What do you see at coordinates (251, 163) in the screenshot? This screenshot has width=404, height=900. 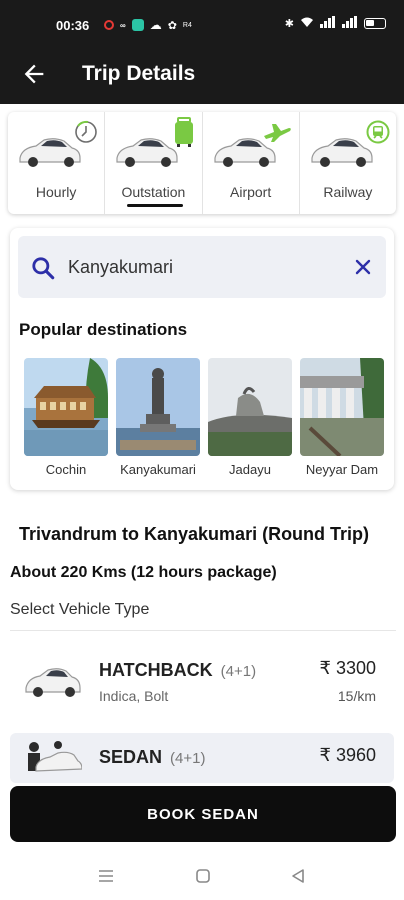 I see `tab-airport: Airport` at bounding box center [251, 163].